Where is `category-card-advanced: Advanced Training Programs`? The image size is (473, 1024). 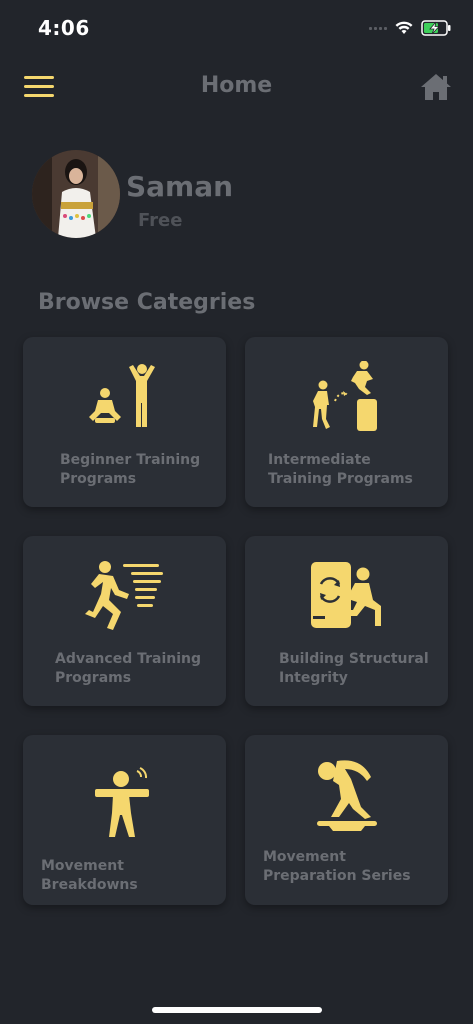 category-card-advanced: Advanced Training Programs is located at coordinates (124, 621).